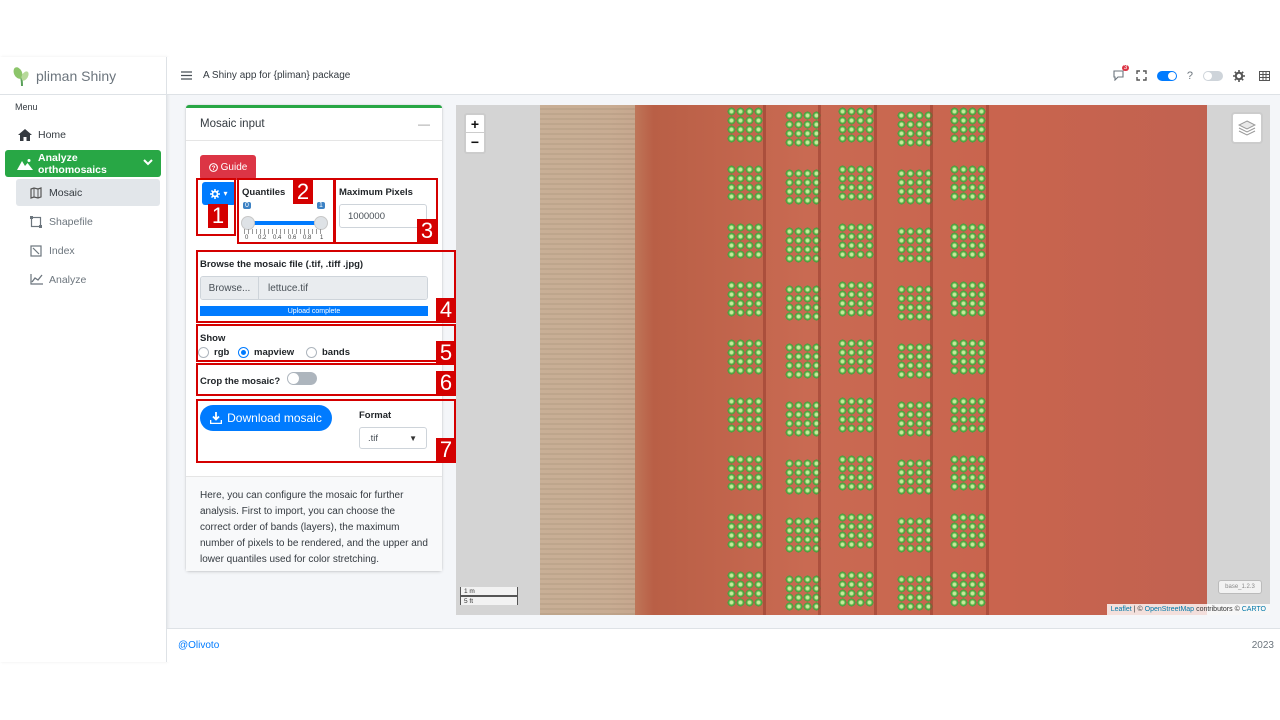 The height and width of the screenshot is (720, 1280). I want to click on layers-icon, so click(1247, 128).